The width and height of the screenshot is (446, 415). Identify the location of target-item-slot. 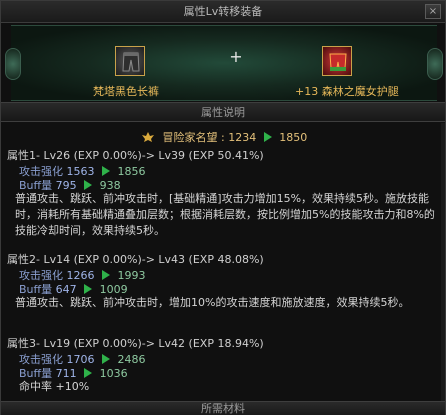
(337, 61).